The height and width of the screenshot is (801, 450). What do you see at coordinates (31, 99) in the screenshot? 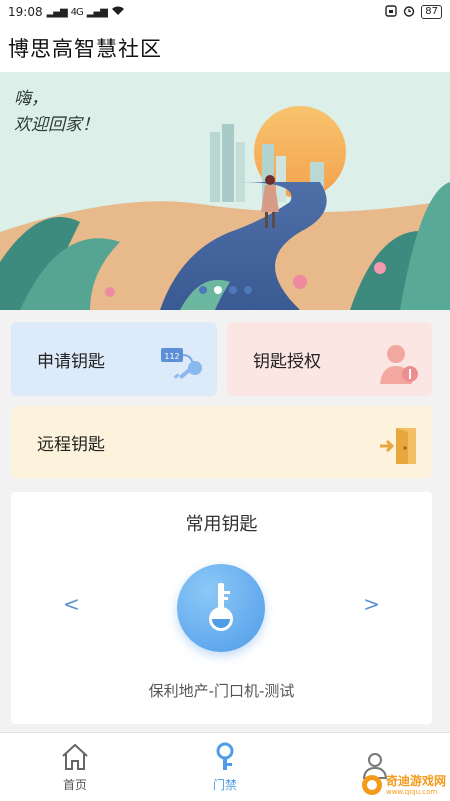
I see `banner-line1: 嗨，` at bounding box center [31, 99].